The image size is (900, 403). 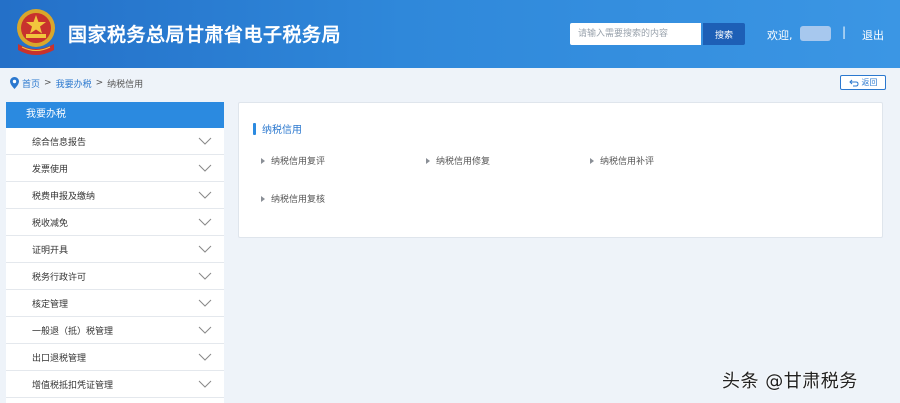 What do you see at coordinates (873, 35) in the screenshot?
I see `logout-link: 退出` at bounding box center [873, 35].